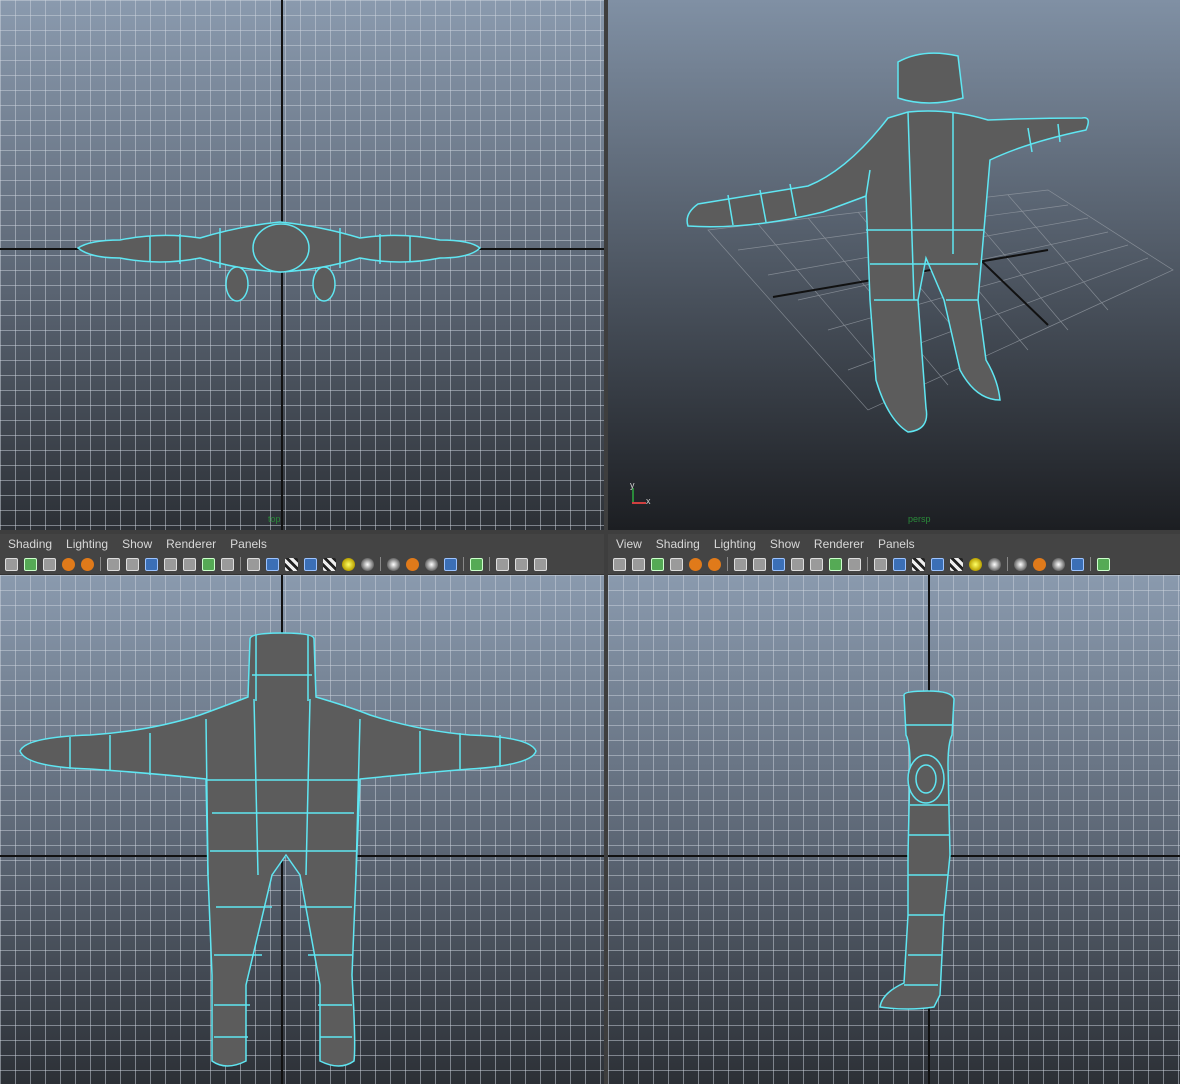 The height and width of the screenshot is (1084, 1180). I want to click on panel-divider-horizontal, so click(590, 532).